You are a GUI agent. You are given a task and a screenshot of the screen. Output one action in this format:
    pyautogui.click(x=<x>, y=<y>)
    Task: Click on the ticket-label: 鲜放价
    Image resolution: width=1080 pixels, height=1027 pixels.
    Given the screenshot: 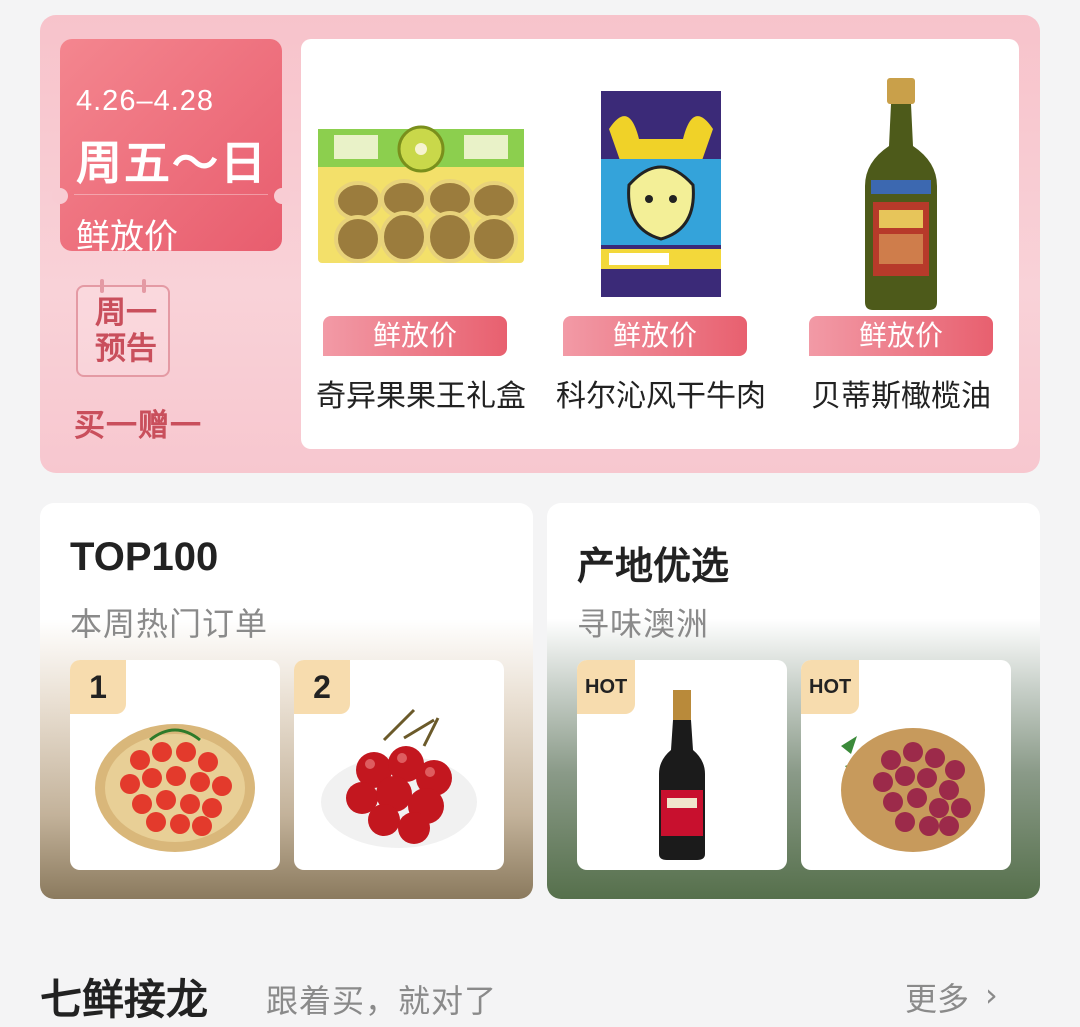 What is the action you would take?
    pyautogui.click(x=127, y=237)
    